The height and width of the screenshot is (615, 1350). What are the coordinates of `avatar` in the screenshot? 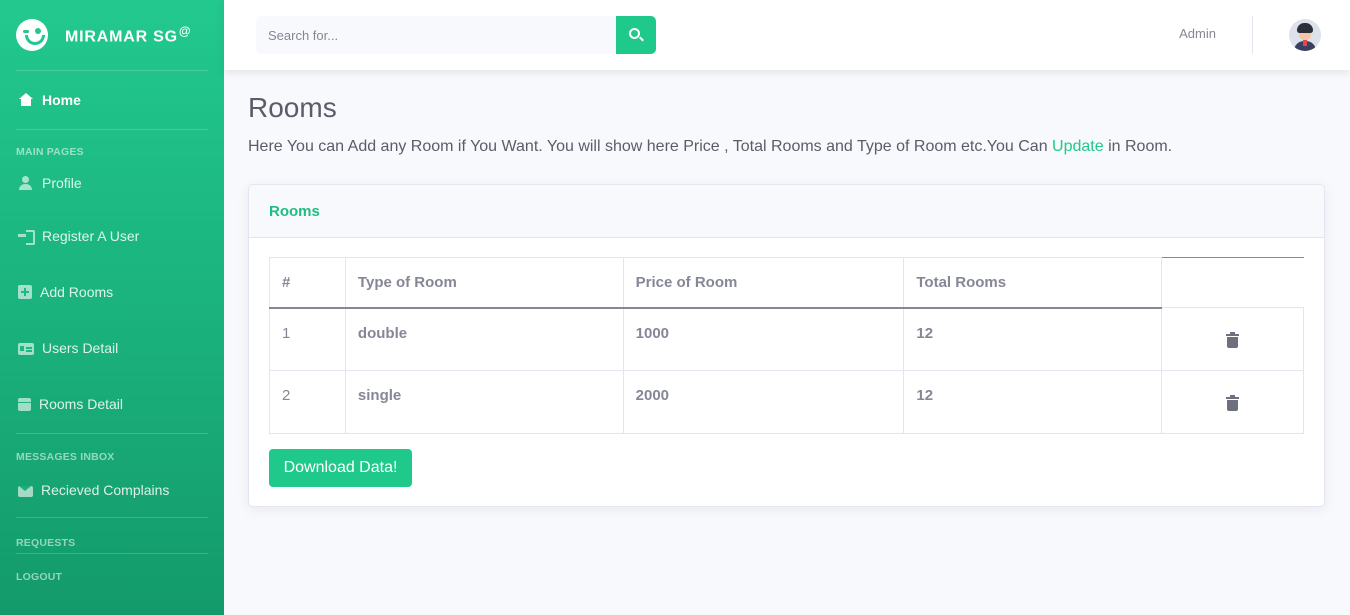 It's located at (1305, 35).